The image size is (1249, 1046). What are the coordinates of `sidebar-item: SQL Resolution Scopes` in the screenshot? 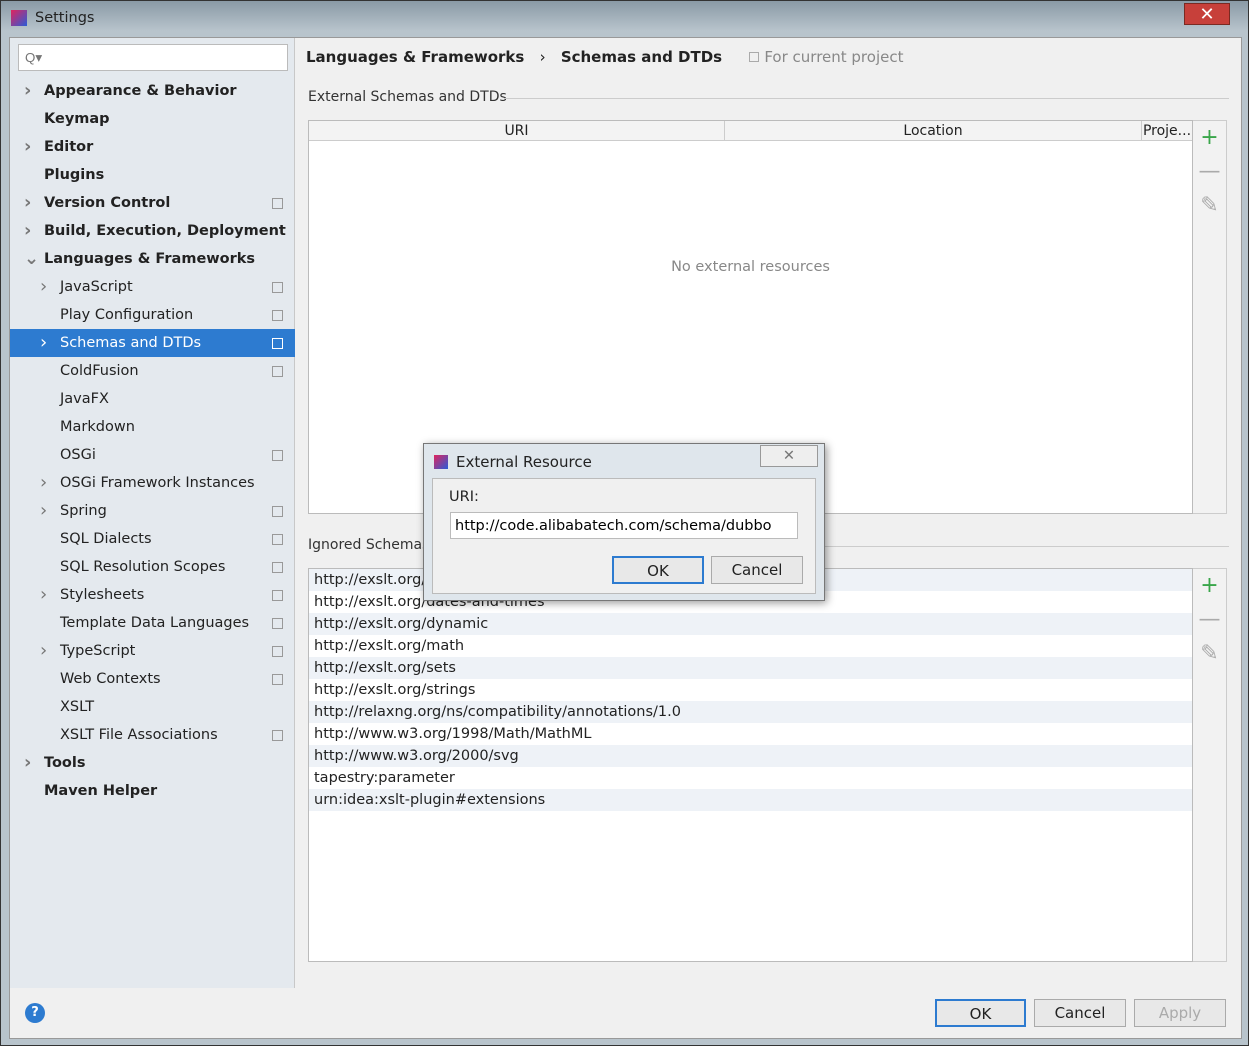 It's located at (152, 567).